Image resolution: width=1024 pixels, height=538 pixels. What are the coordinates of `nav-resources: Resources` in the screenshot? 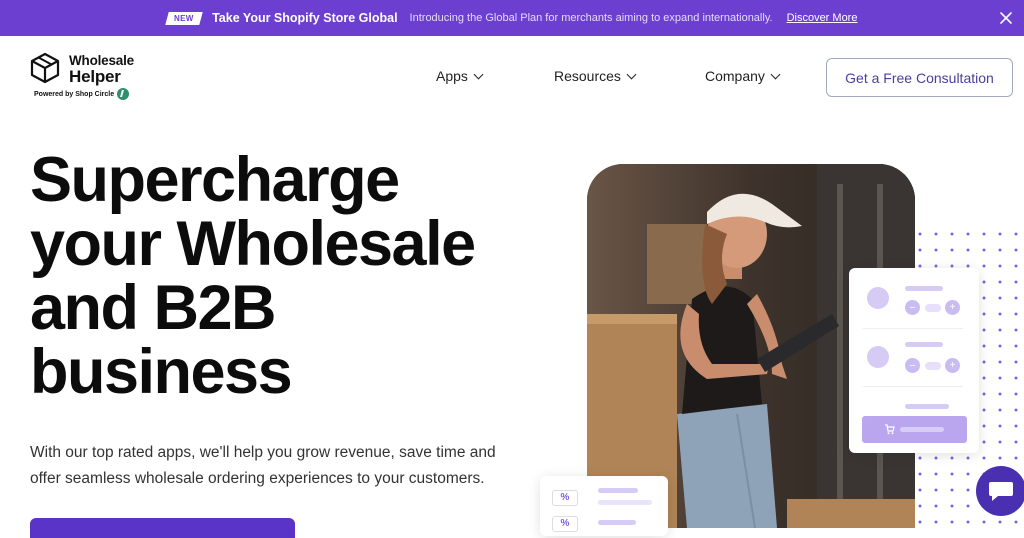 It's located at (595, 76).